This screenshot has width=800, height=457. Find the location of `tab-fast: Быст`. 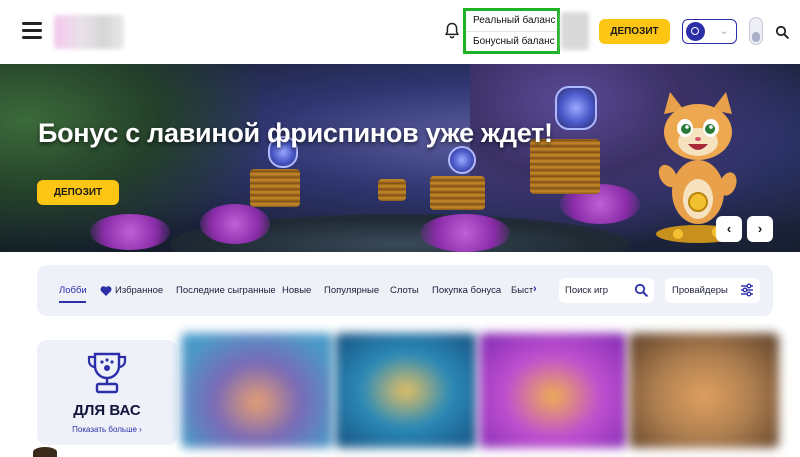

tab-fast: Быст is located at coordinates (522, 290).